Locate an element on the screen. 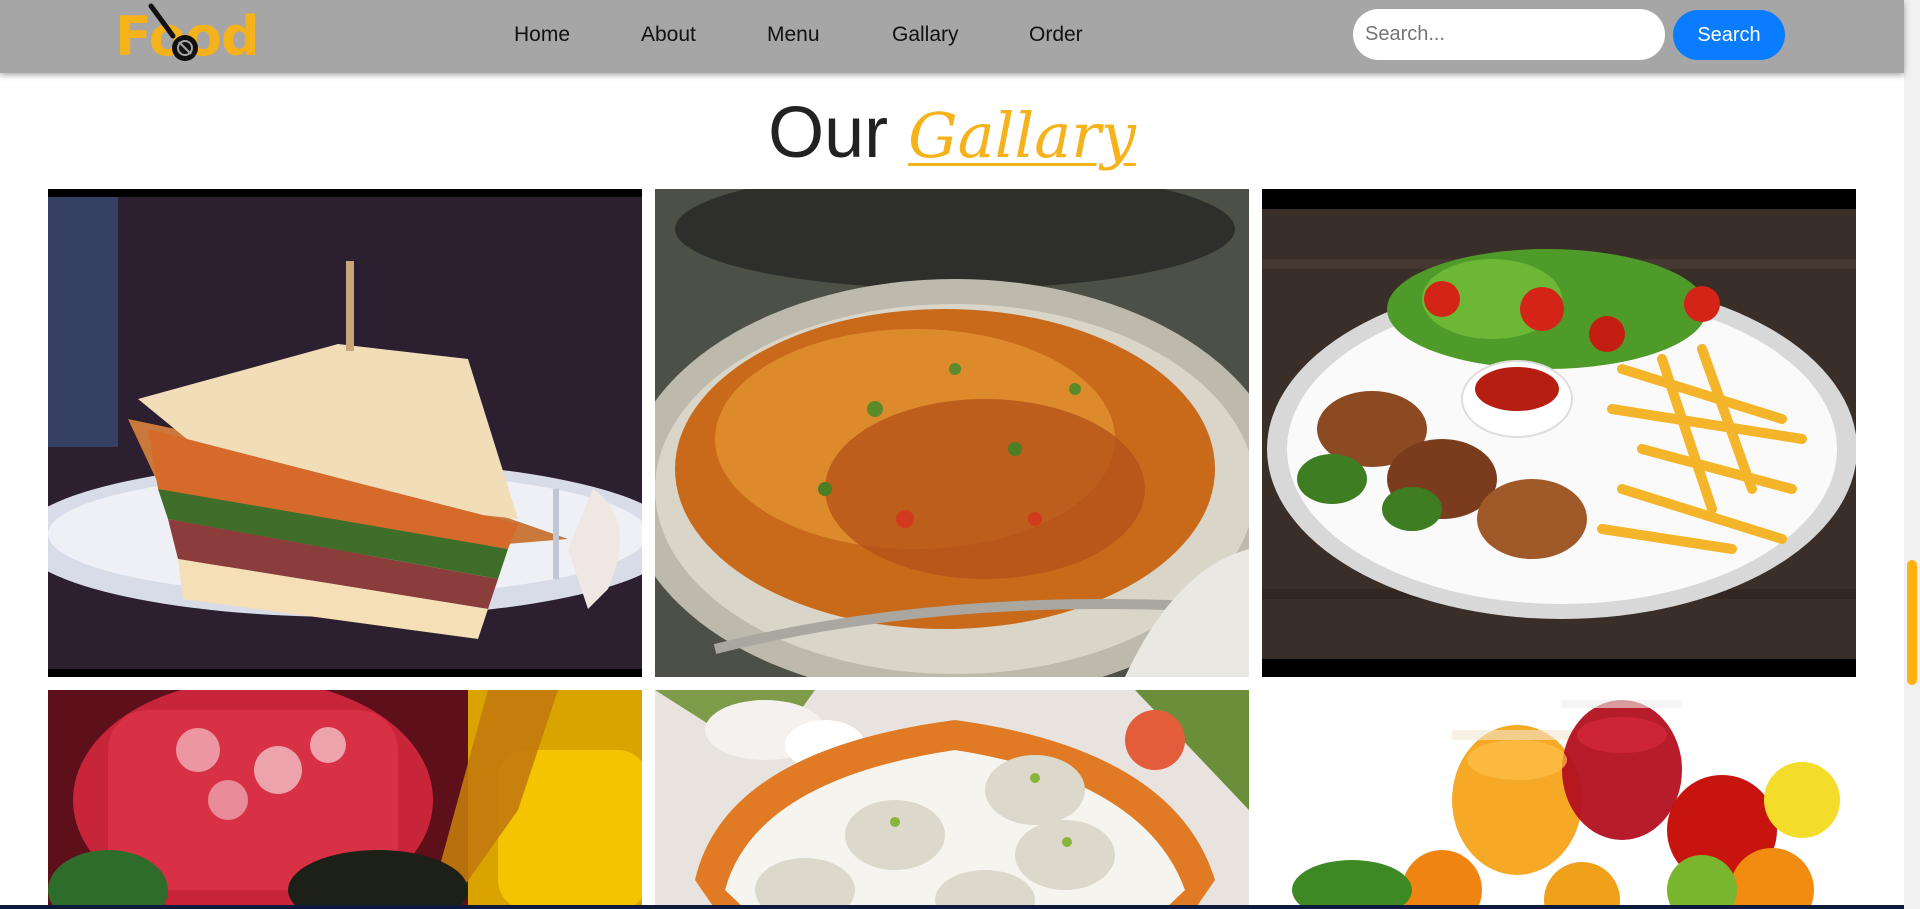 The width and height of the screenshot is (1920, 909). cold-drinks-photo-icon is located at coordinates (345, 799).